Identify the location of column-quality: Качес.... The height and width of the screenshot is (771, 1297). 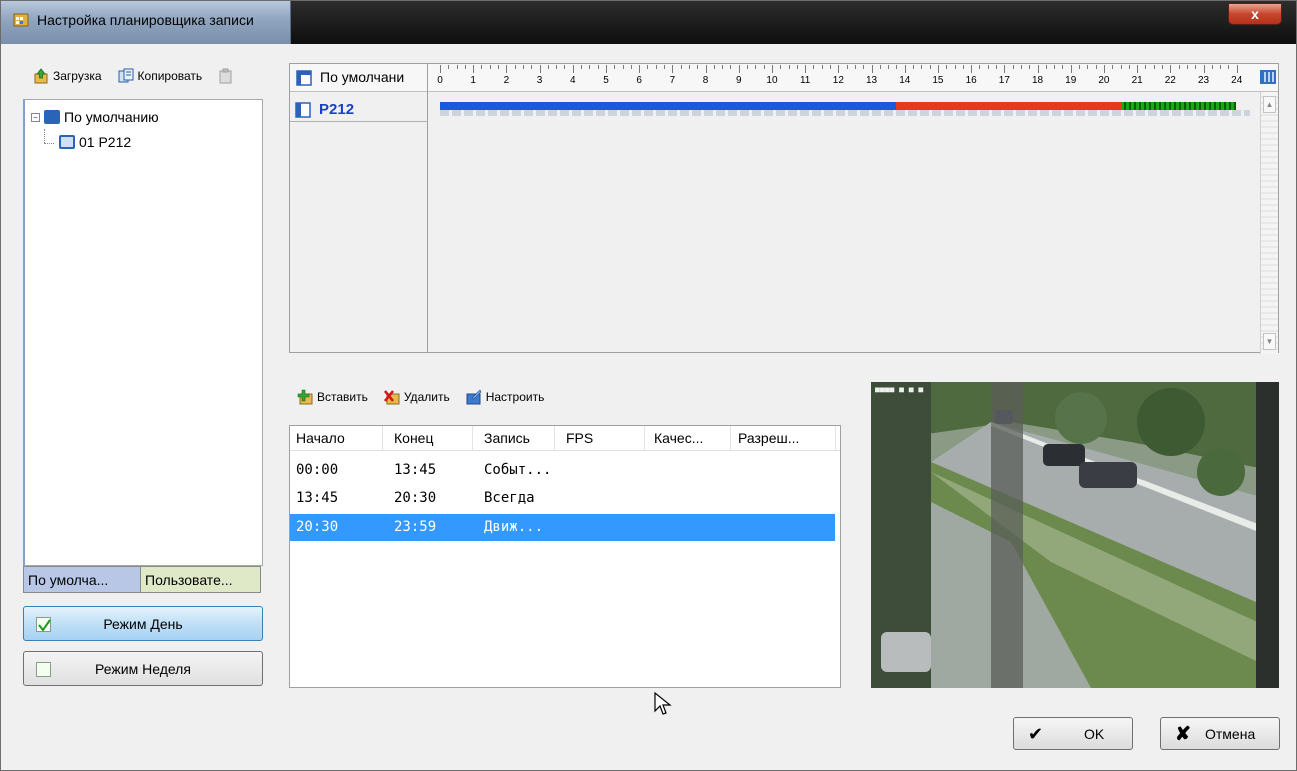
(678, 438).